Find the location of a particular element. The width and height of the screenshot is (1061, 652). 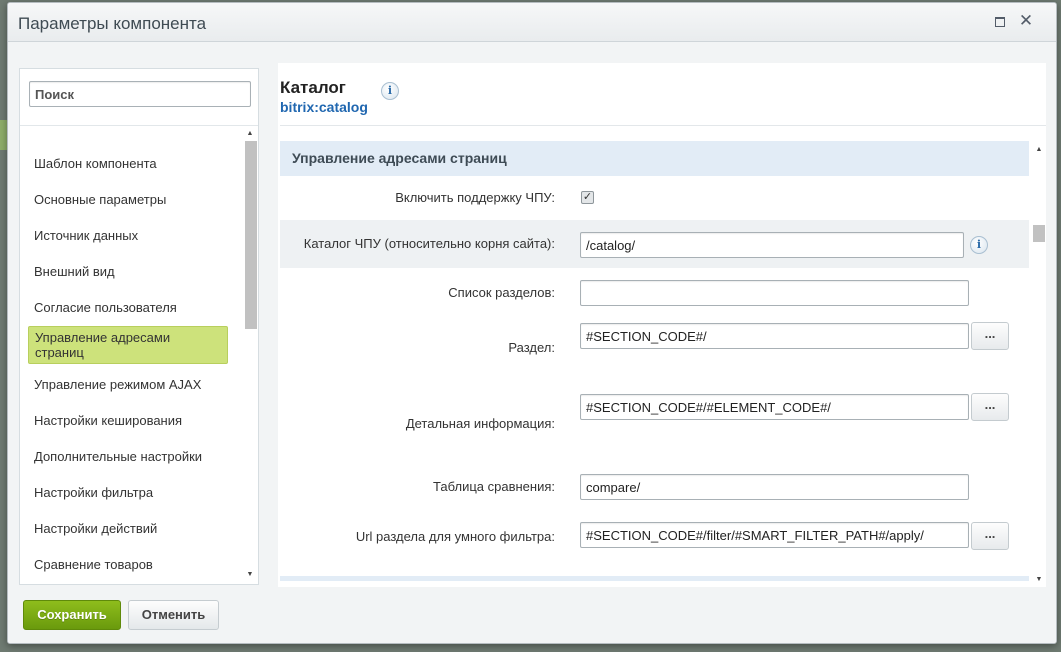

param-row-compare: Таблица сравнения: is located at coordinates (654, 488).